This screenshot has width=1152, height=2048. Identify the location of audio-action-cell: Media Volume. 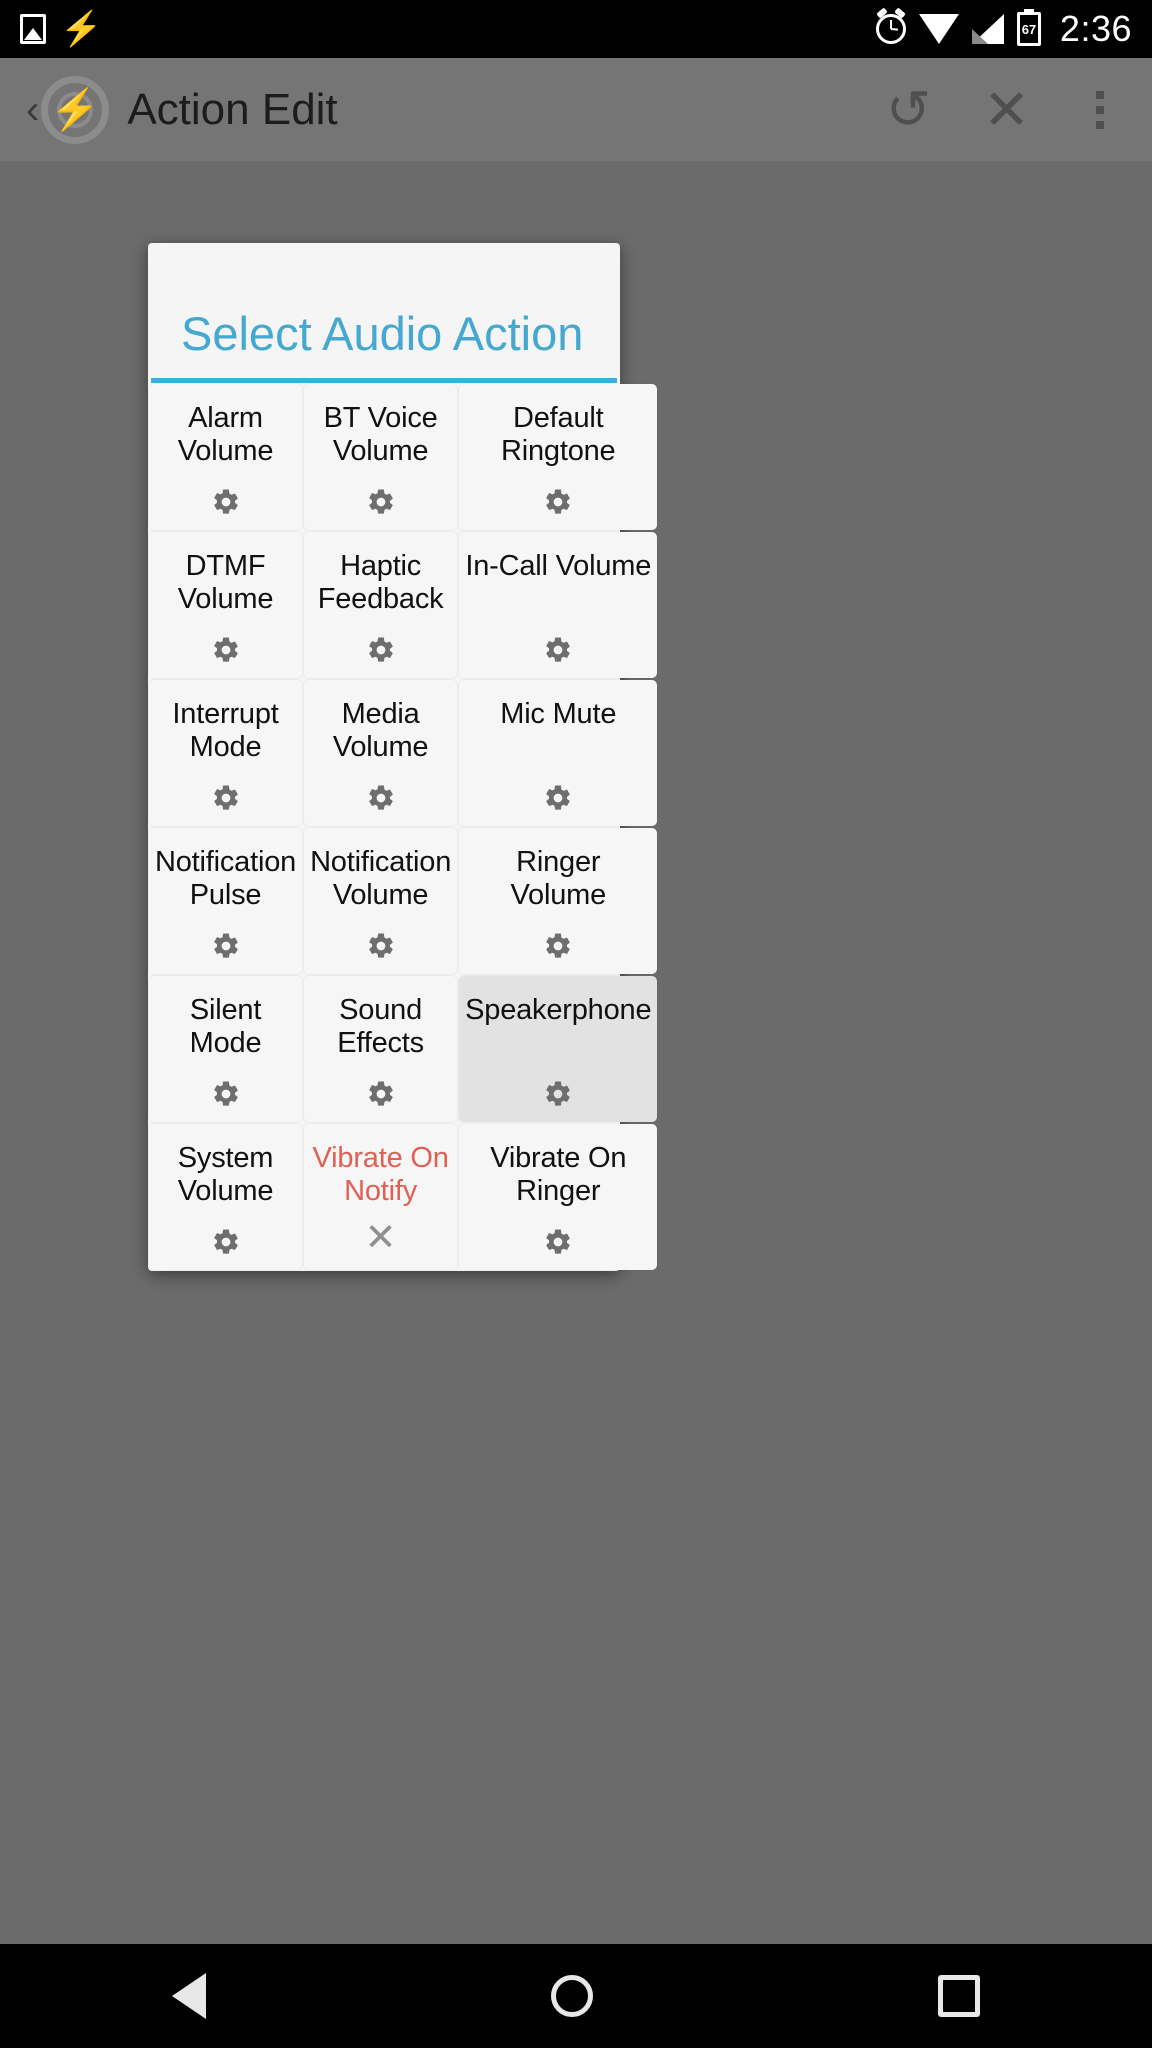
(381, 753).